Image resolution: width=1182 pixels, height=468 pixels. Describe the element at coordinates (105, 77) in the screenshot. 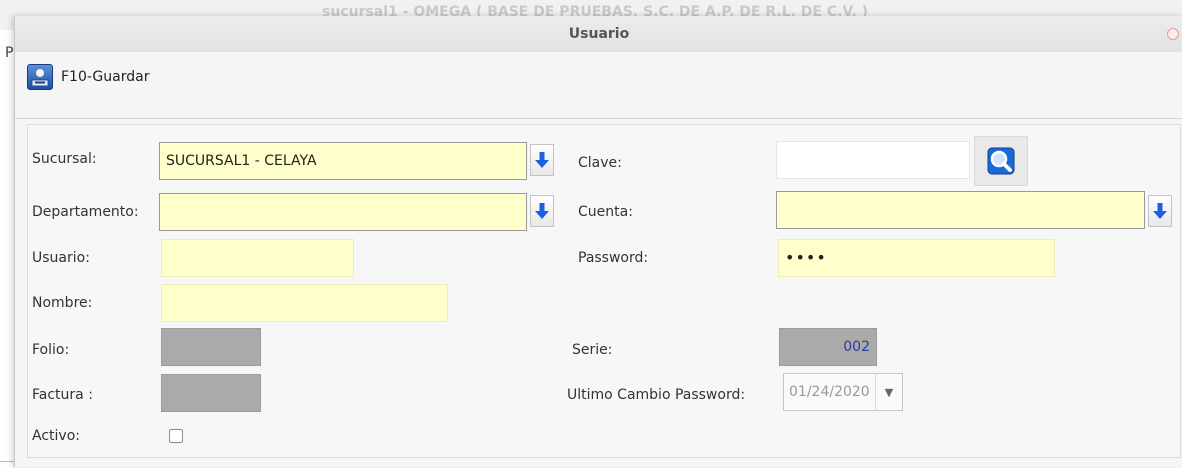

I see `save-label: F10-Guardar` at that location.